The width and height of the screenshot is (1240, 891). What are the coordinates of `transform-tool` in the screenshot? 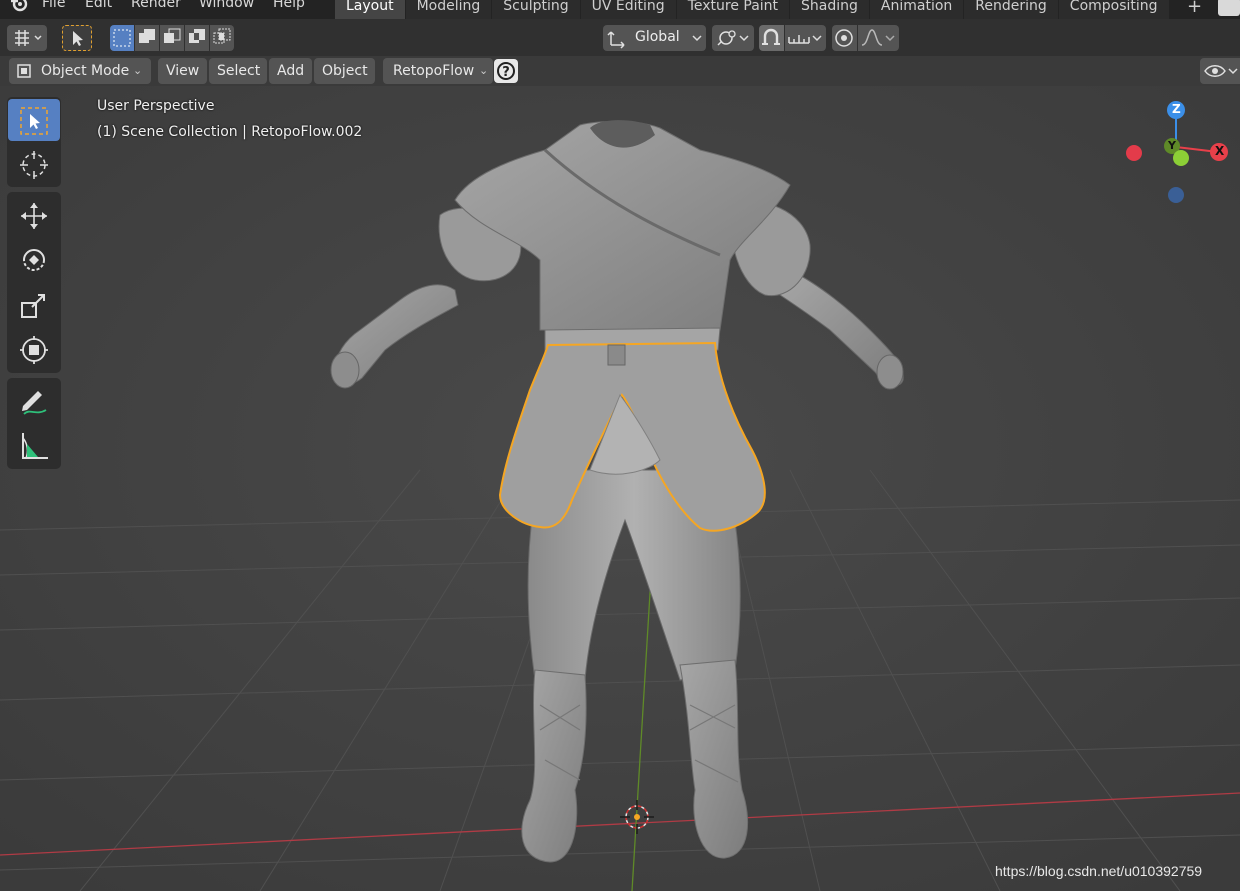 It's located at (34, 349).